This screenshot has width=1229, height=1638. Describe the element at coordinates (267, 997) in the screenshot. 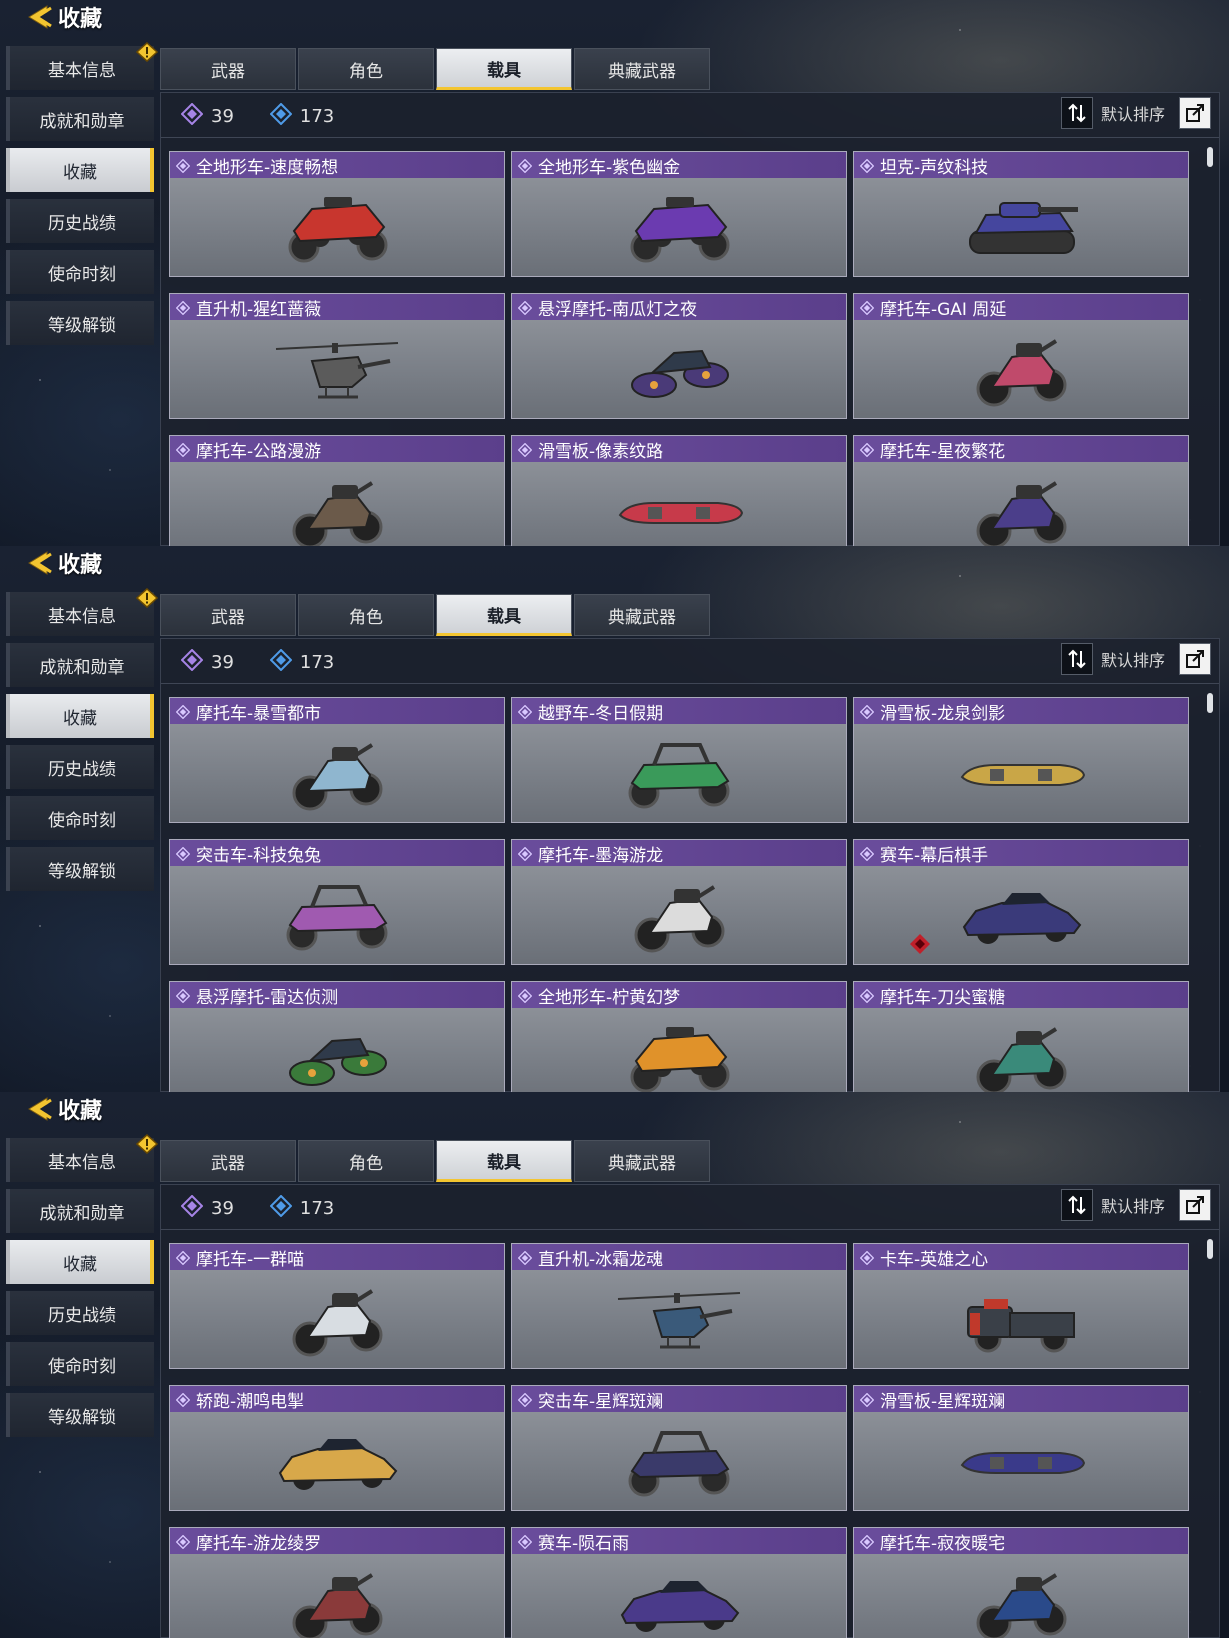

I see `vehicle-name: 悬浮摩托-雷达侦测` at that location.